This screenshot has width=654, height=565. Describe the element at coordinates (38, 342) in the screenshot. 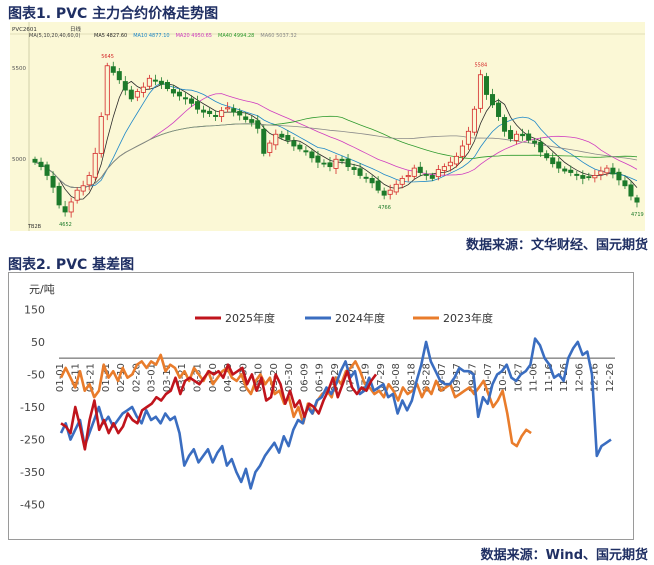

I see `y-tick-label: 50` at that location.